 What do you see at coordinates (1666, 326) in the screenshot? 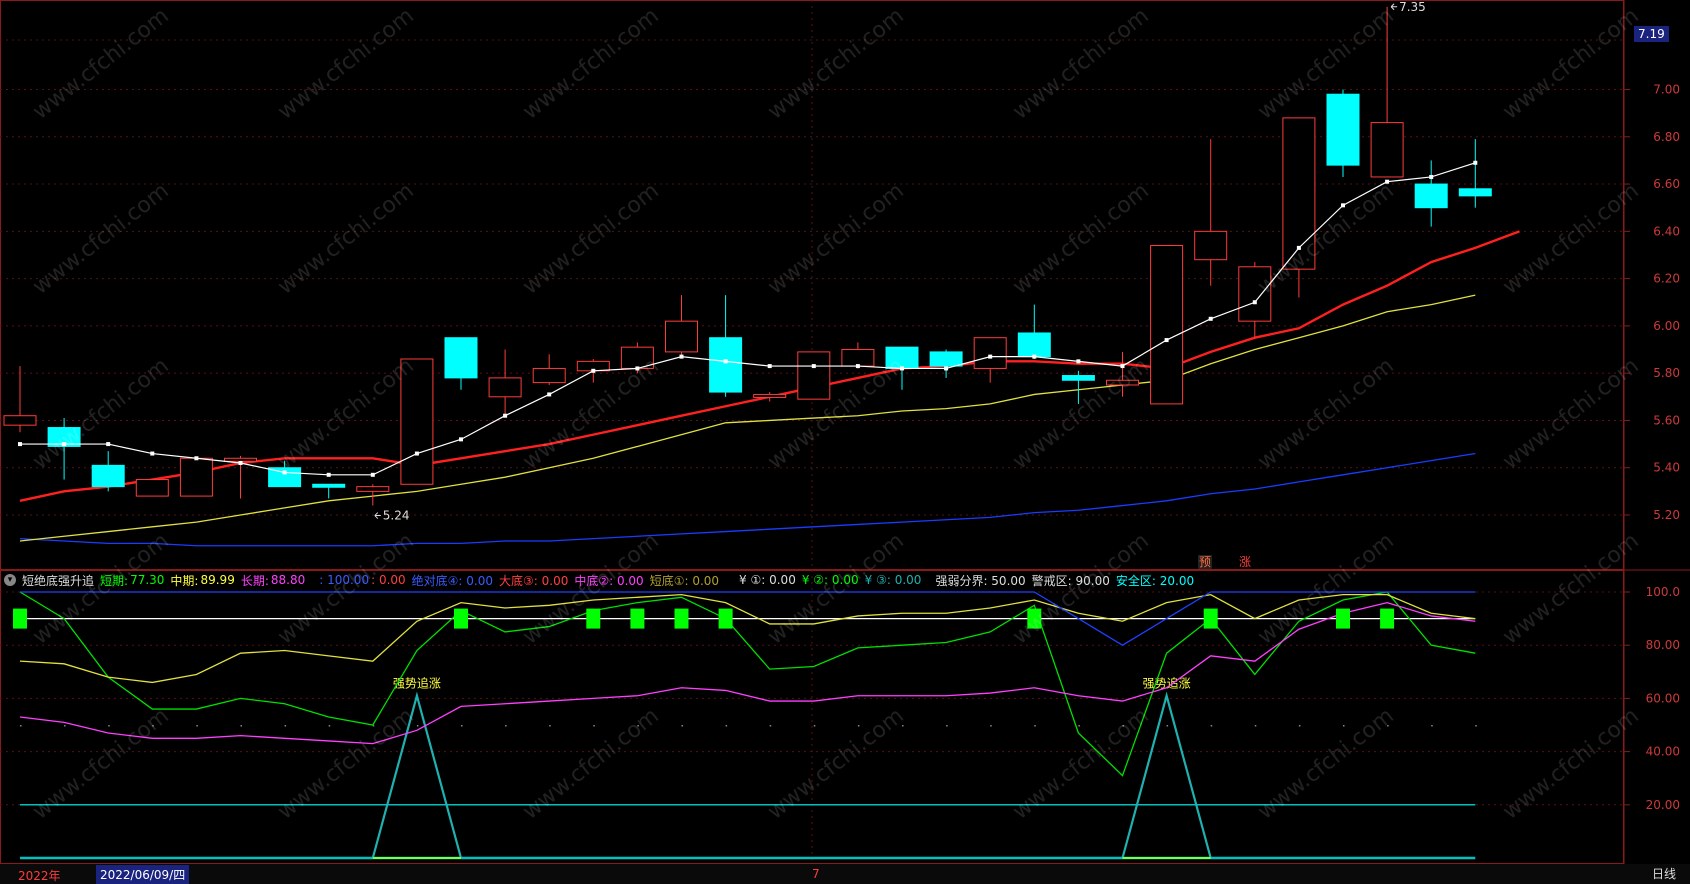
I see `price-tick-label: 6.00` at bounding box center [1666, 326].